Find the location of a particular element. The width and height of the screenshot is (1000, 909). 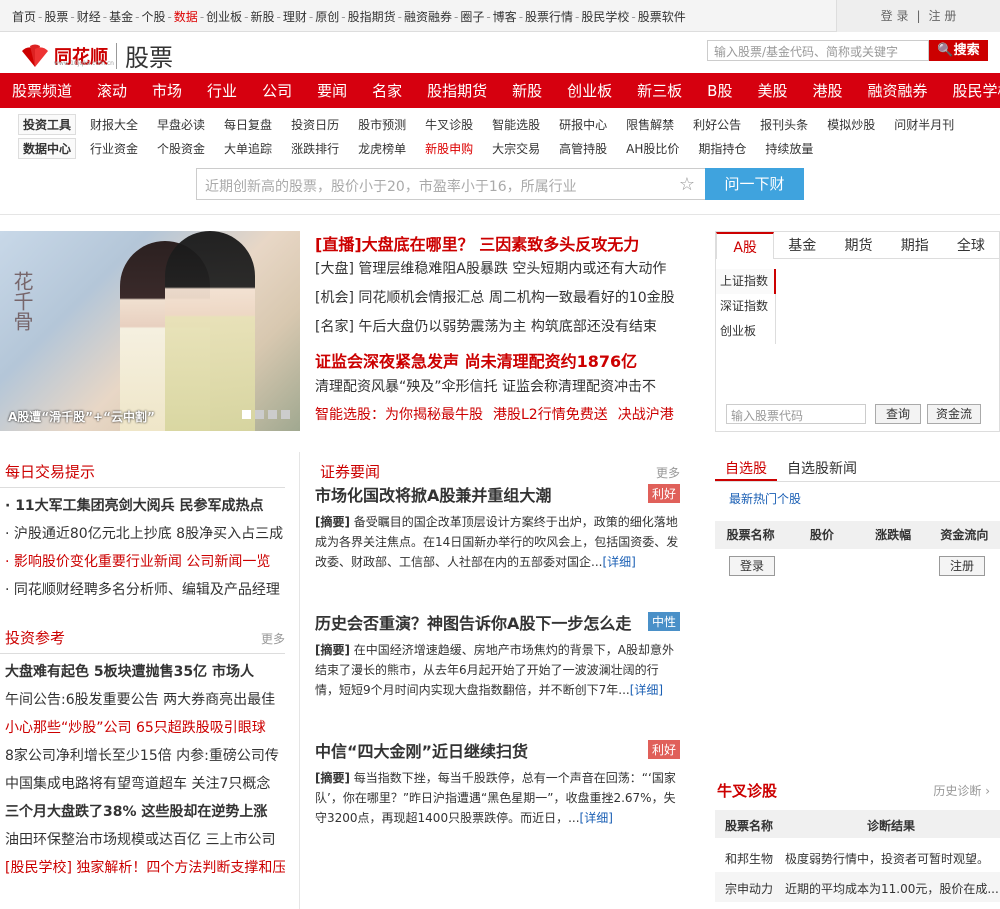

data-link-6: 大宗交易 is located at coordinates (516, 148).